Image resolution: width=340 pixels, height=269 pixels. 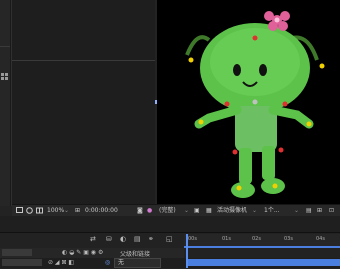 I want to click on zoom-select: 100%, so click(x=55, y=211).